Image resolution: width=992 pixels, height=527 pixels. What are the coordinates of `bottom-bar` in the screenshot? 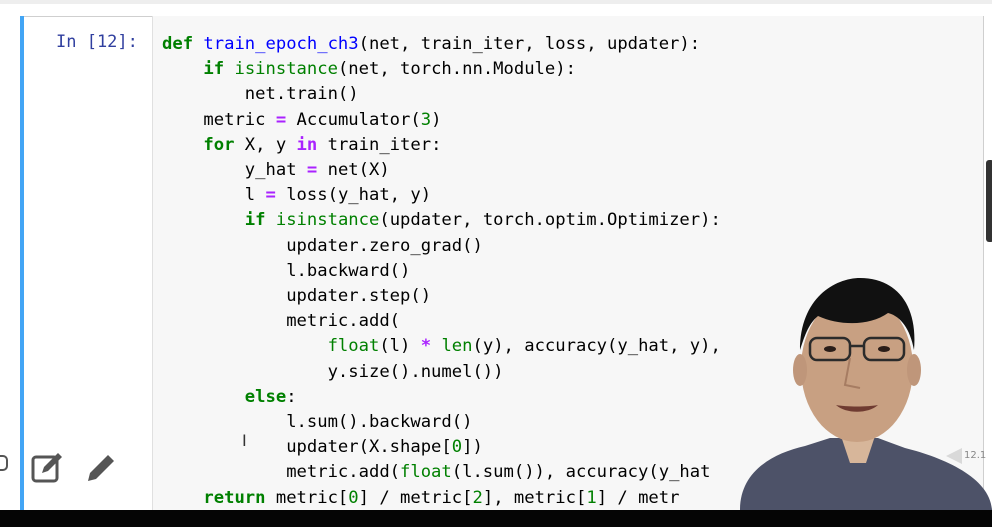 It's located at (496, 518).